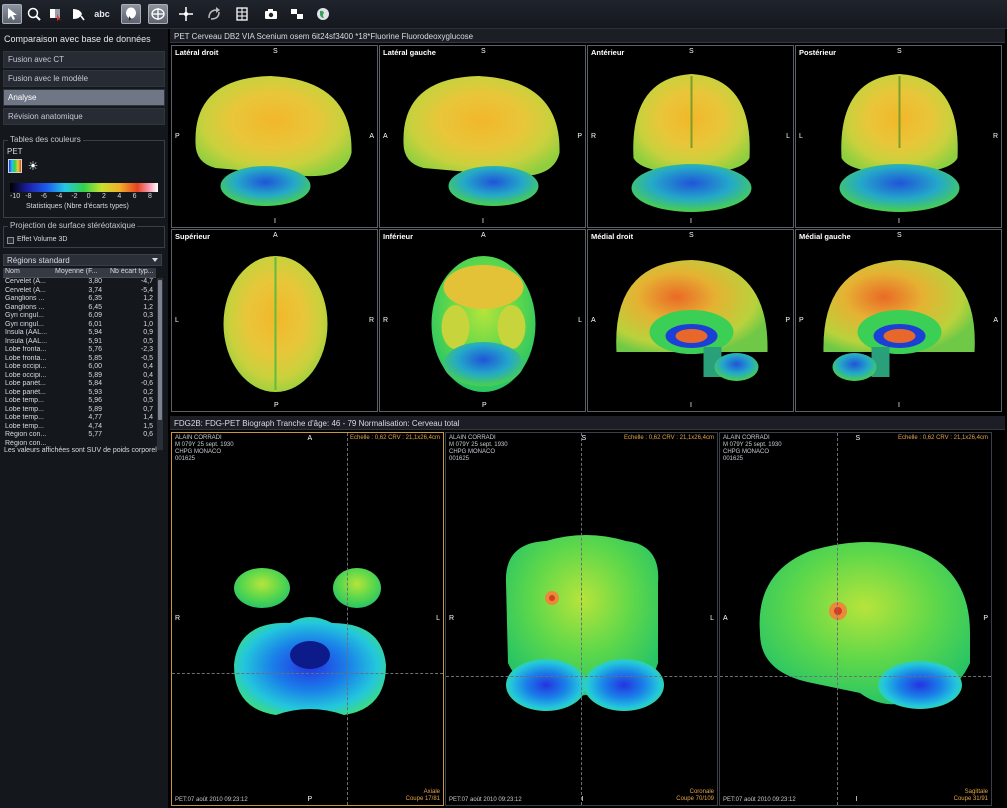 The width and height of the screenshot is (1007, 808). What do you see at coordinates (148, 375) in the screenshot?
I see `table-cell: 0,4` at bounding box center [148, 375].